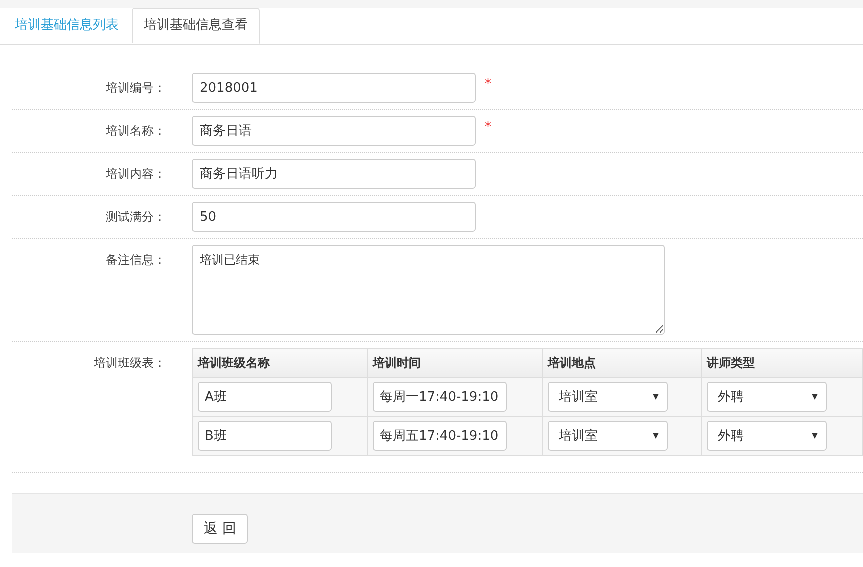 This screenshot has height=567, width=863. I want to click on field-label: 培训编号：, so click(136, 88).